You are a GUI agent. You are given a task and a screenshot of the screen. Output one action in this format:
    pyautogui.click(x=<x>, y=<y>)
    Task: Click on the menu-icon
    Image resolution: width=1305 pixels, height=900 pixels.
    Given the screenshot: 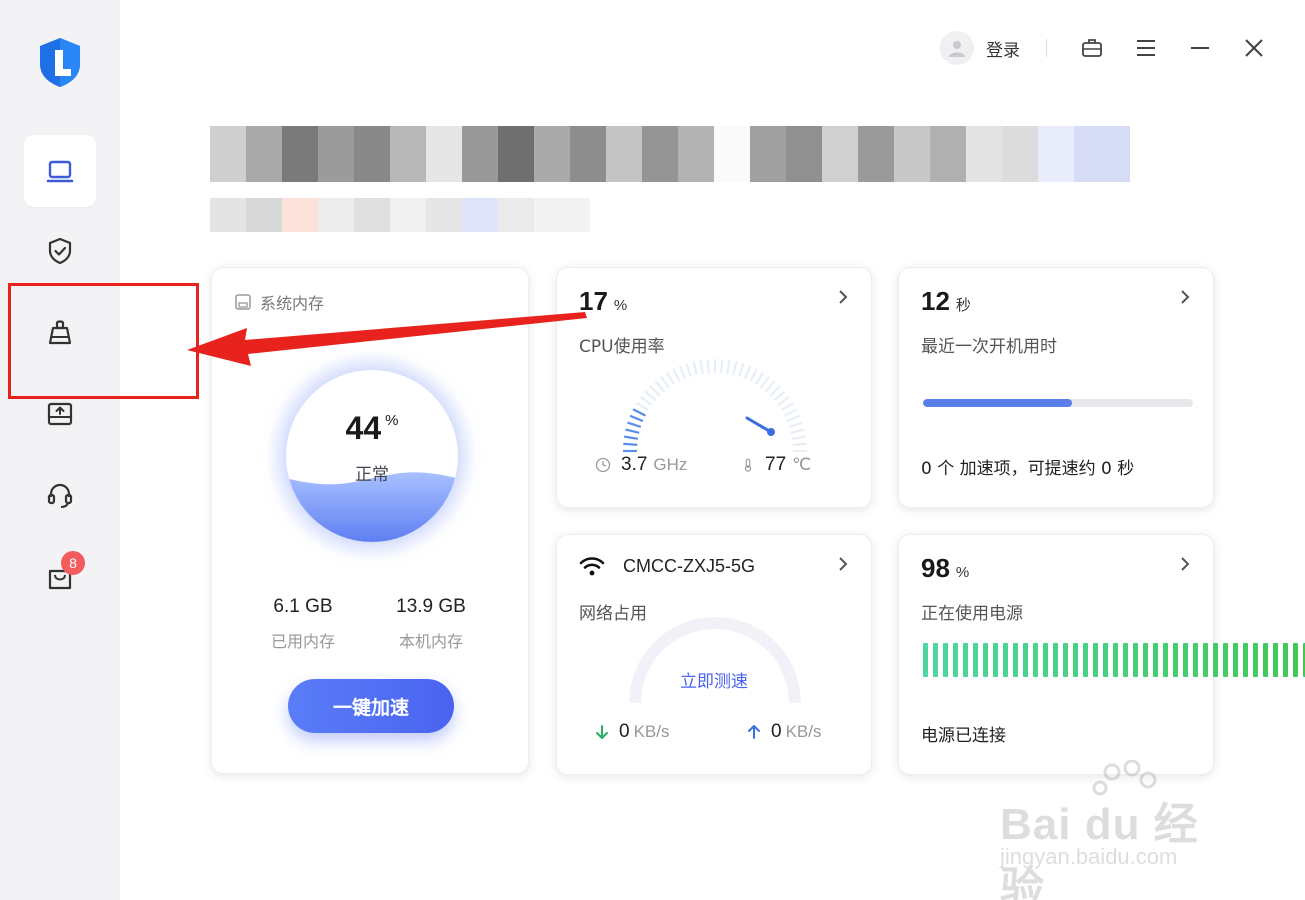 What is the action you would take?
    pyautogui.click(x=1146, y=48)
    